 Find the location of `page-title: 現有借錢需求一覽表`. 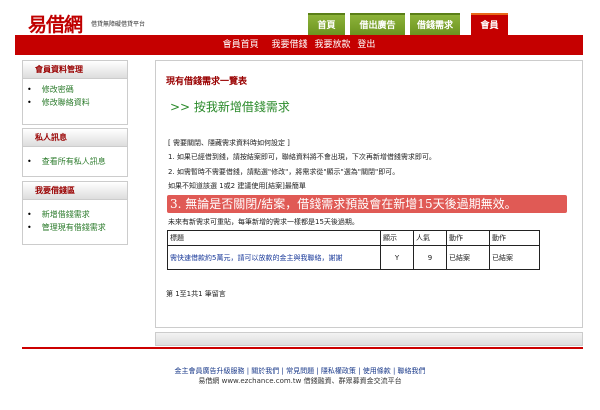

page-title: 現有借錢需求一覽表 is located at coordinates (207, 82).